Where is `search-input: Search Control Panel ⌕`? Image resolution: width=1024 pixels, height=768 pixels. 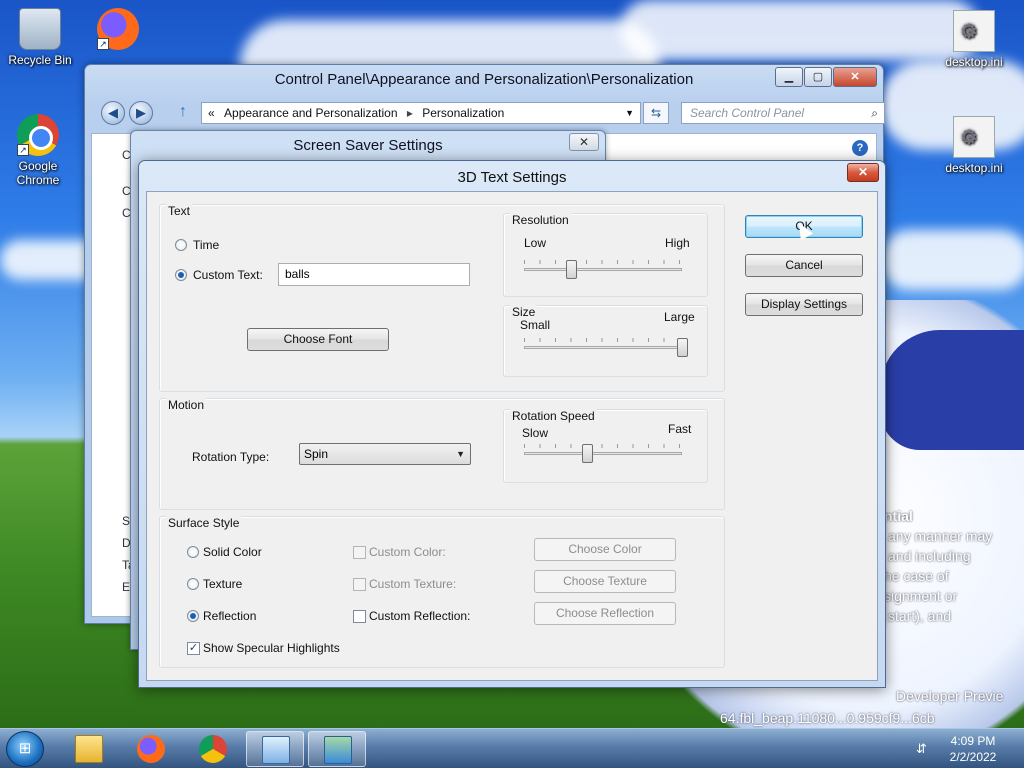
search-input: Search Control Panel ⌕ is located at coordinates (783, 113).